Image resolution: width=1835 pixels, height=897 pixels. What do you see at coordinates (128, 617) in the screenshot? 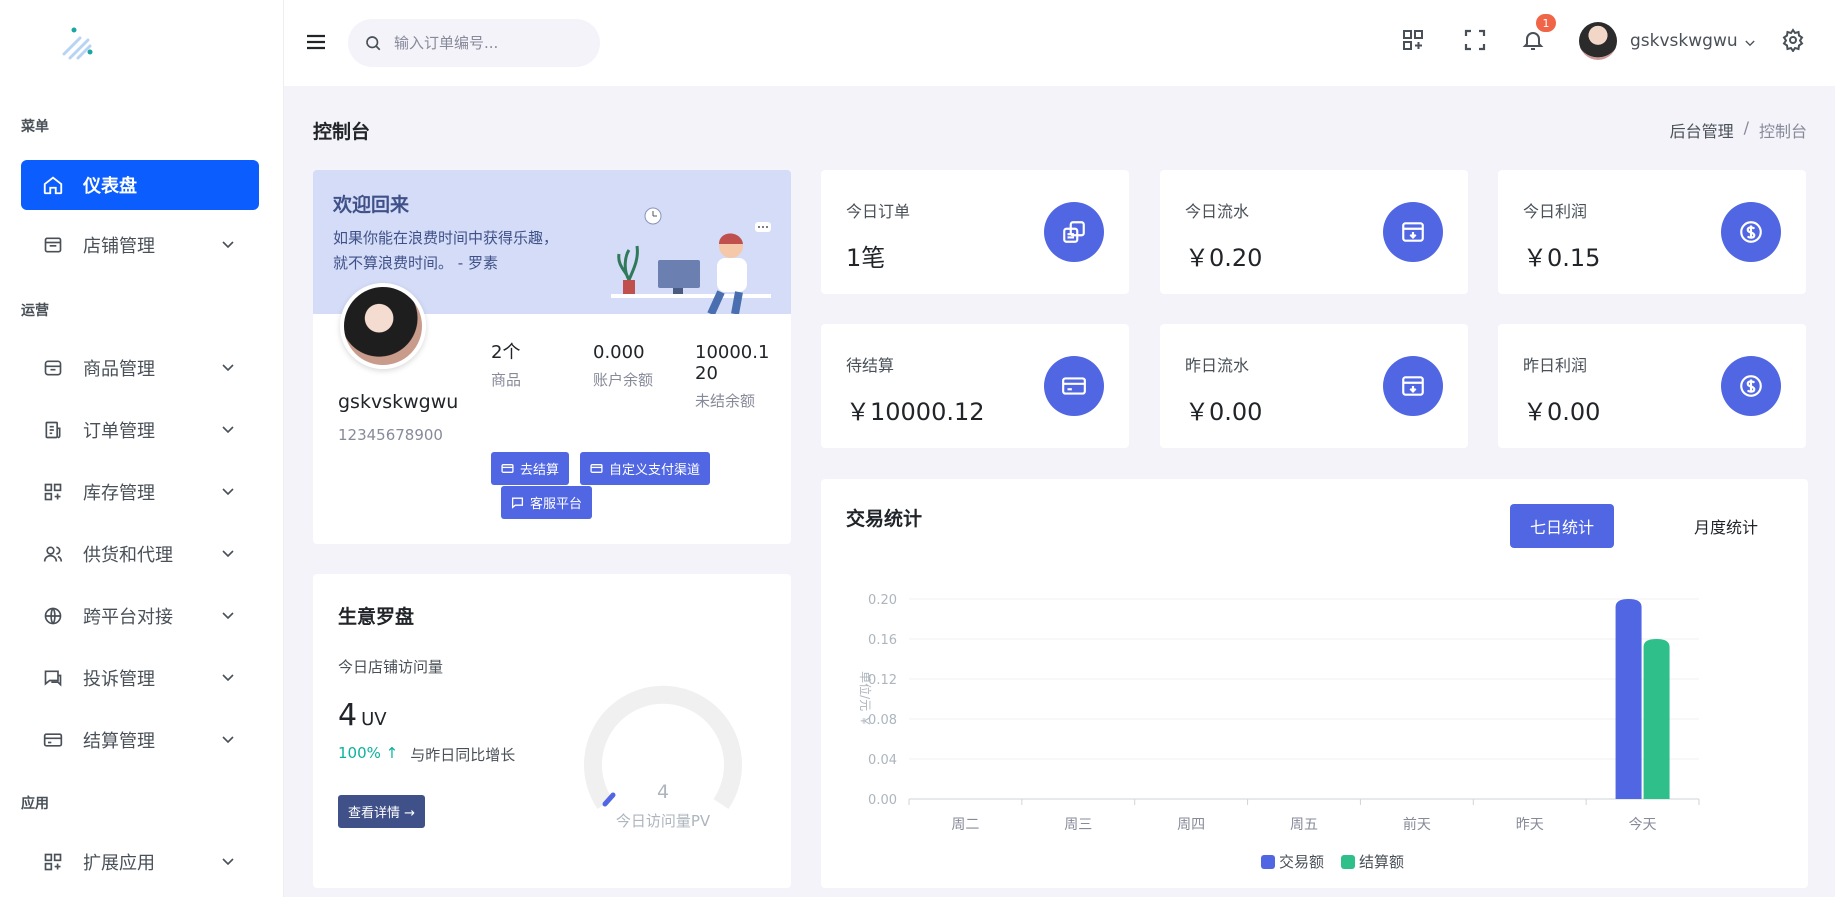
I see `sidebar-item-label: 跨平台对接` at bounding box center [128, 617].